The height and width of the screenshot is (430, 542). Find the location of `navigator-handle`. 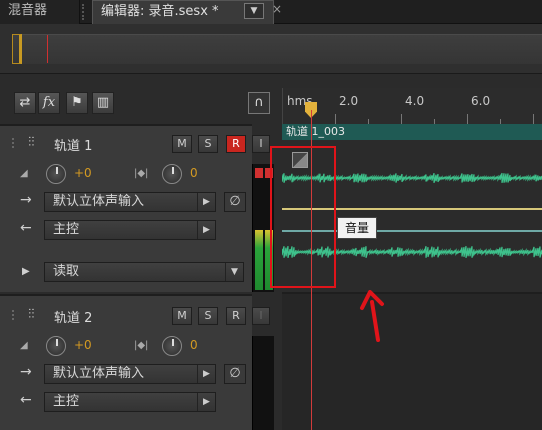

navigator-handle is located at coordinates (17, 49).